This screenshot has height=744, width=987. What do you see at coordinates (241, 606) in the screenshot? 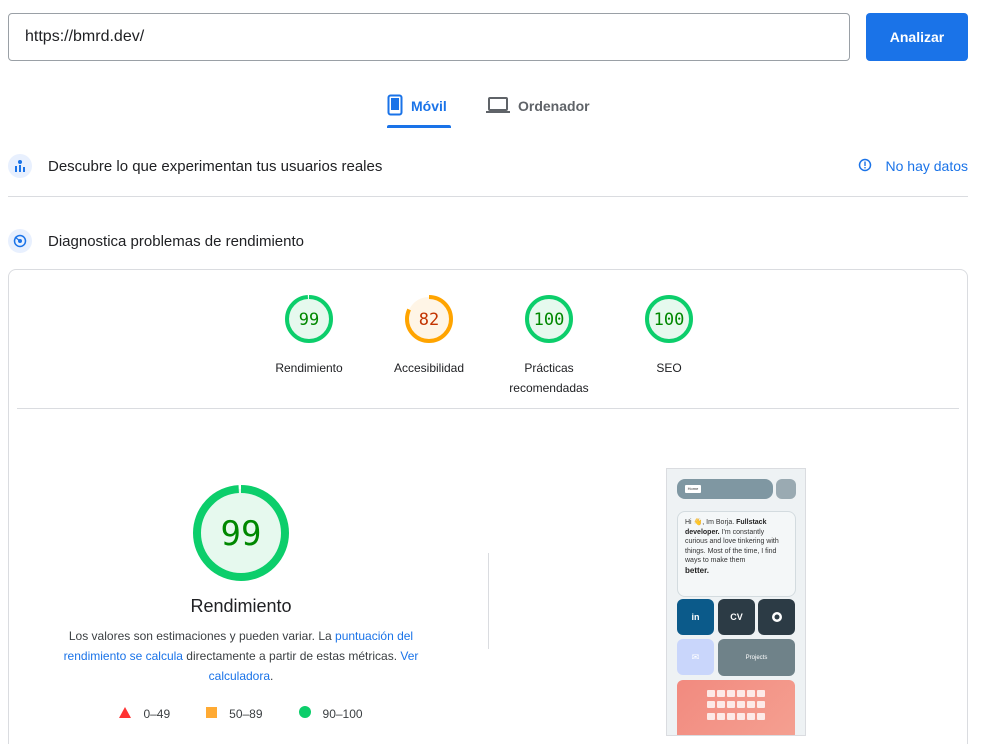
I see `performance-title: Rendimiento` at bounding box center [241, 606].